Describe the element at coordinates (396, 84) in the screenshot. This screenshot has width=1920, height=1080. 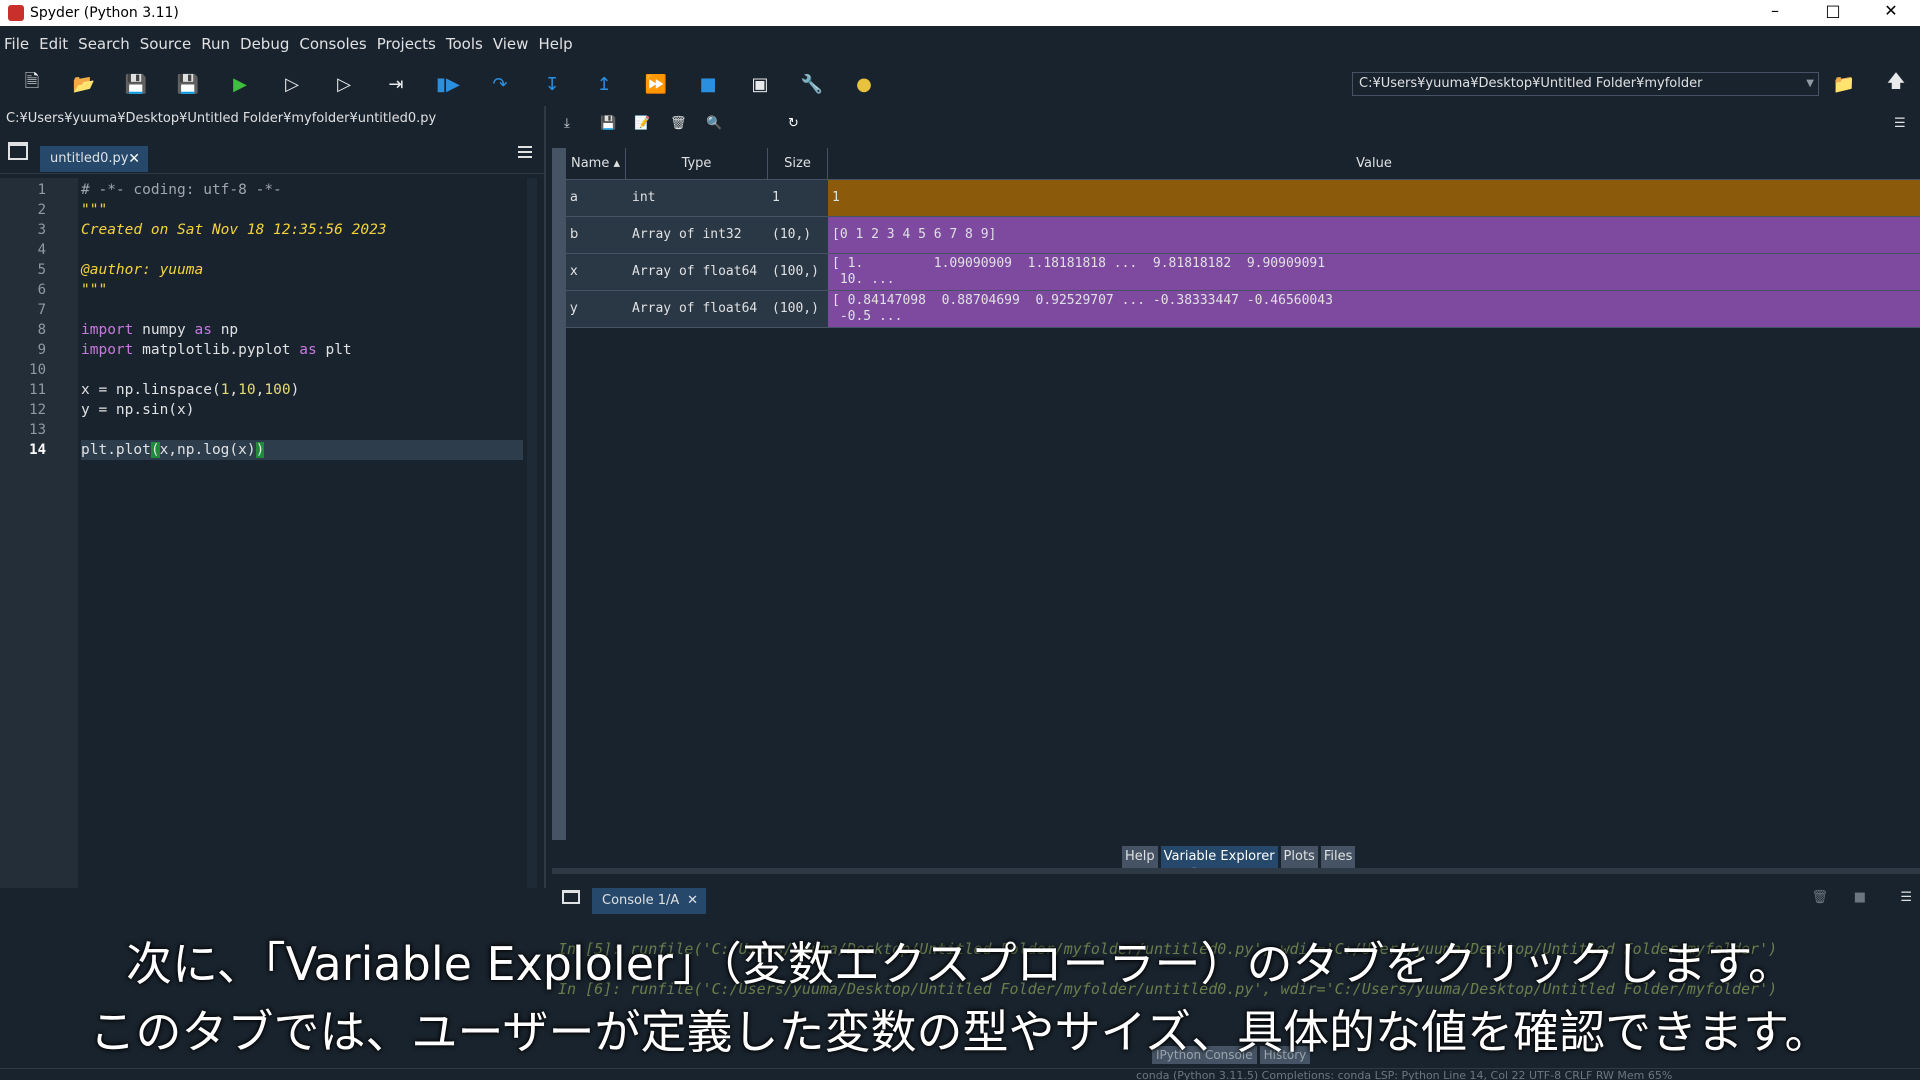
I see `run-selection-icon: ⇥` at that location.